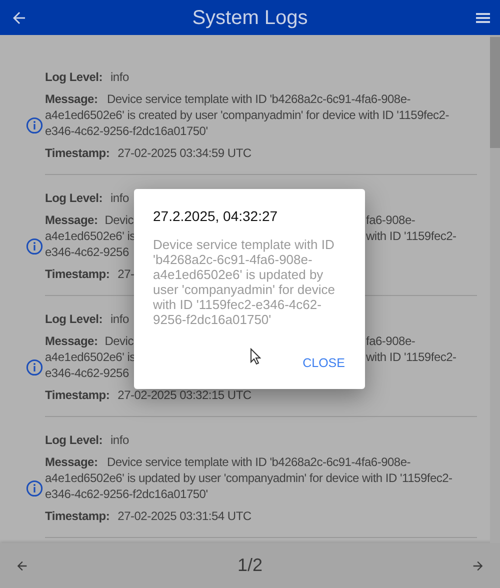 The image size is (500, 588). What do you see at coordinates (185, 516) in the screenshot?
I see `timestamp-value: 27-02-2025 03:31:54 UTC` at bounding box center [185, 516].